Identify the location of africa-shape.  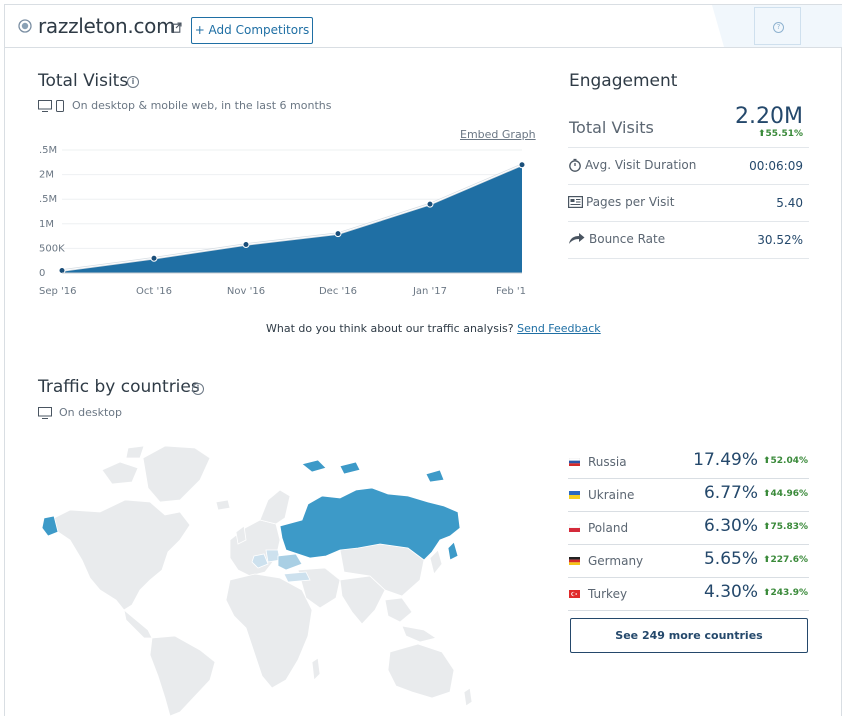
(269, 631).